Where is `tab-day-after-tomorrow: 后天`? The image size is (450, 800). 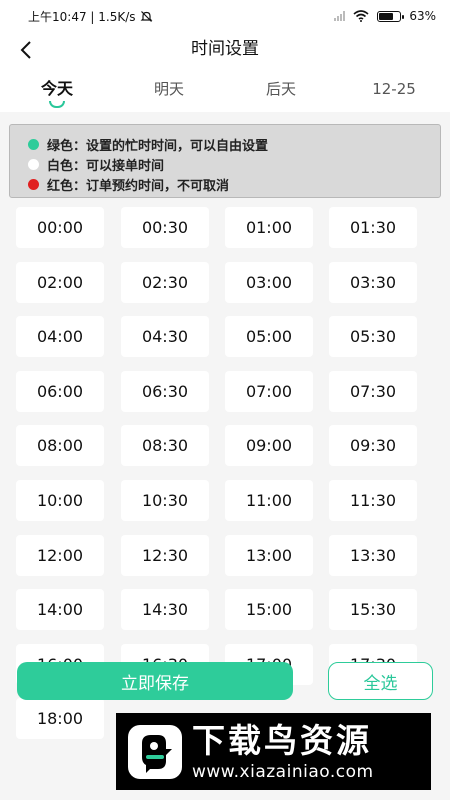
tab-day-after-tomorrow: 后天 is located at coordinates (281, 90).